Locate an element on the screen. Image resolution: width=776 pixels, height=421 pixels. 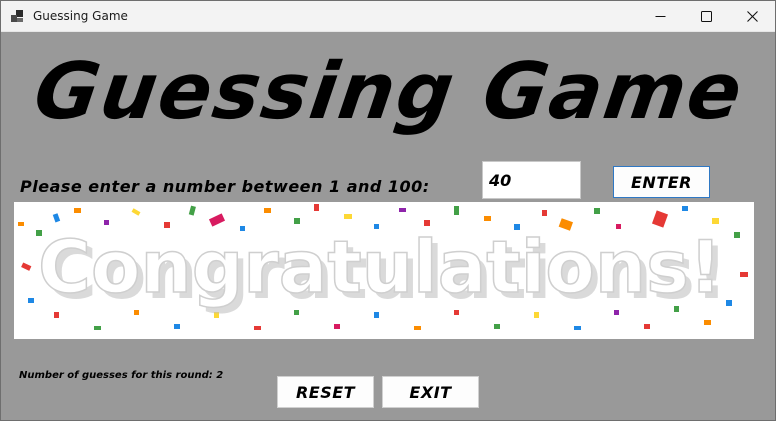
enter-button: ENTER is located at coordinates (661, 182).